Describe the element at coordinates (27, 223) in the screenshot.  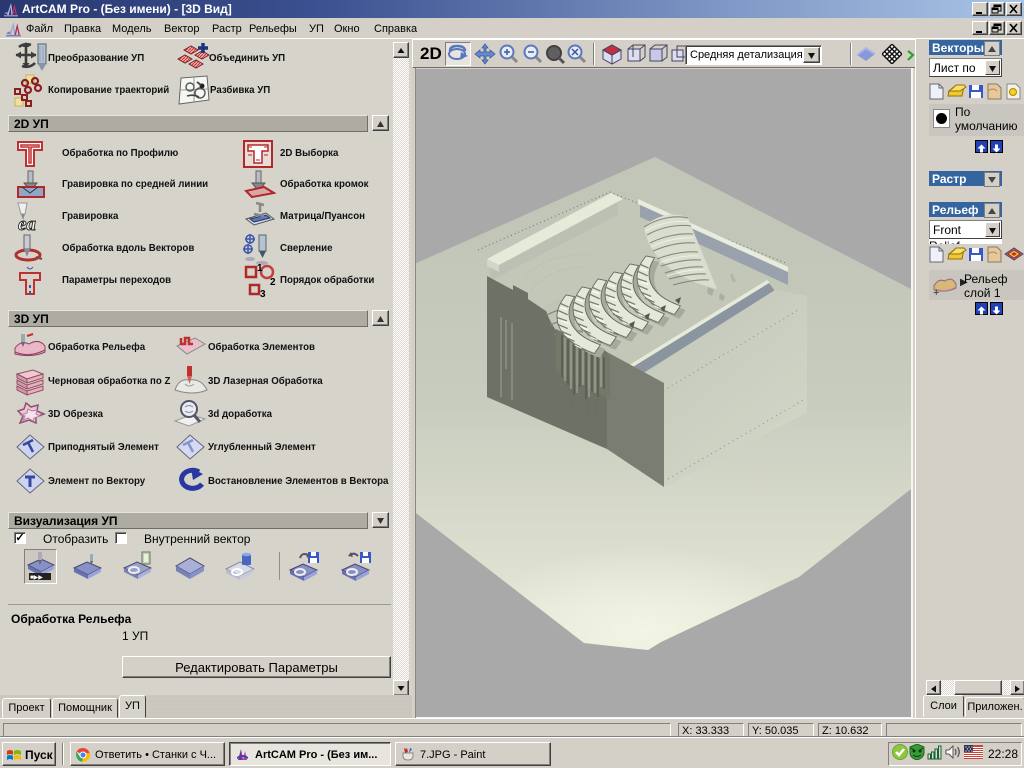
I see `svg-text: ea` at that location.